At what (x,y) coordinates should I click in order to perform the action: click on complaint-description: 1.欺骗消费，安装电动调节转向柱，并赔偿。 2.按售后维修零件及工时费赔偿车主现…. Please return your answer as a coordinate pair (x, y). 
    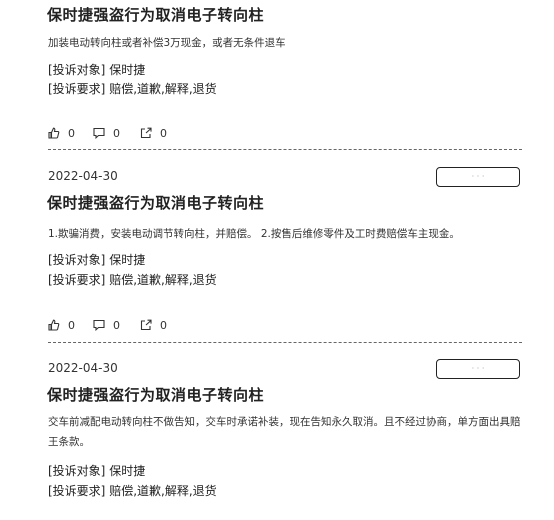
    Looking at the image, I should click on (254, 234).